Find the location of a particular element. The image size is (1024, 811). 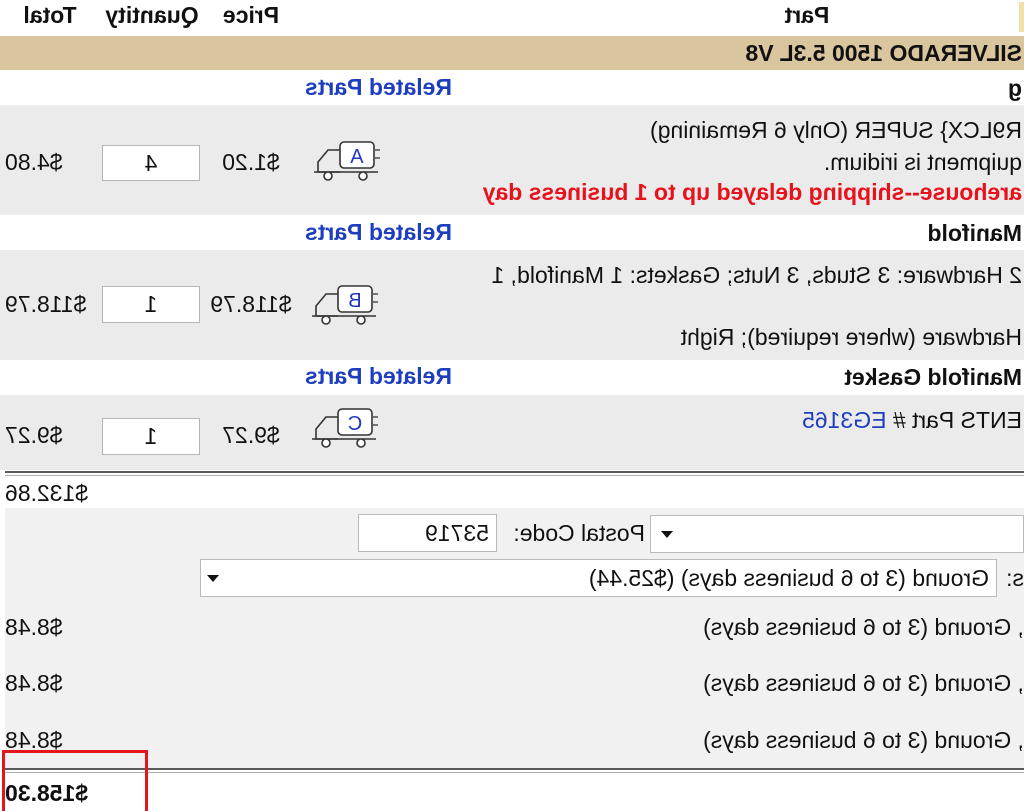

column-header-total: Total is located at coordinates (50, 15).